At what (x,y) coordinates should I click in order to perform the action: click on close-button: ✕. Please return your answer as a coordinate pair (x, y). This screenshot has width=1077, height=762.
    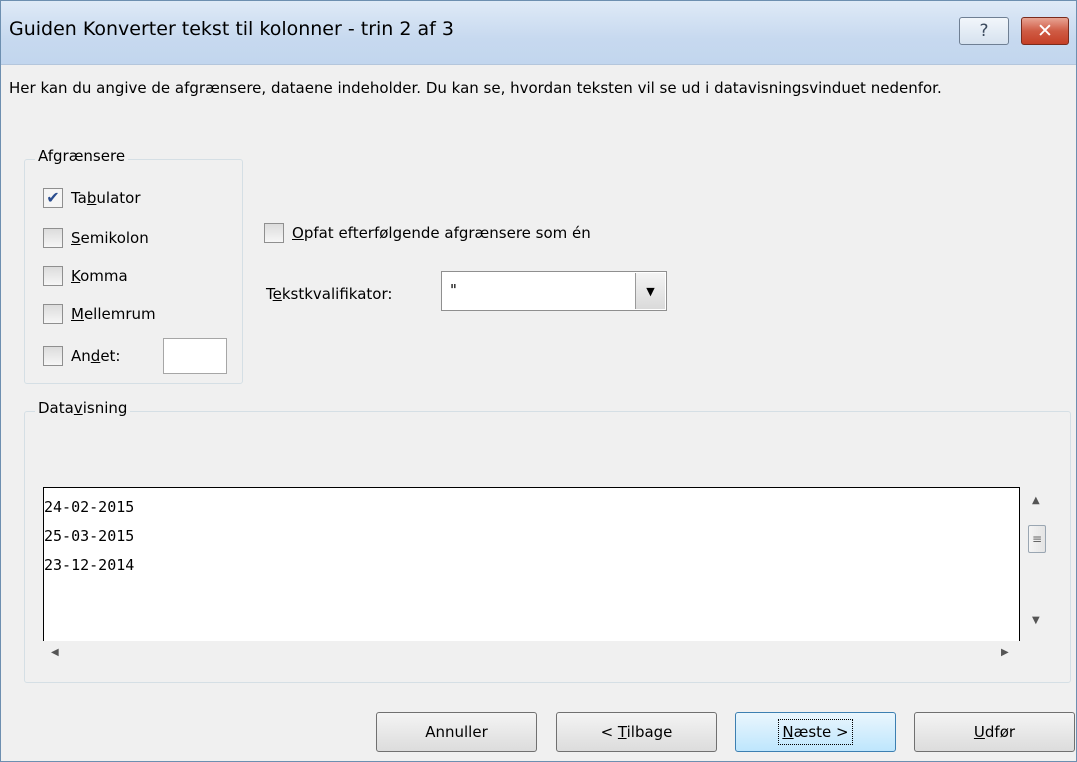
    Looking at the image, I should click on (1045, 31).